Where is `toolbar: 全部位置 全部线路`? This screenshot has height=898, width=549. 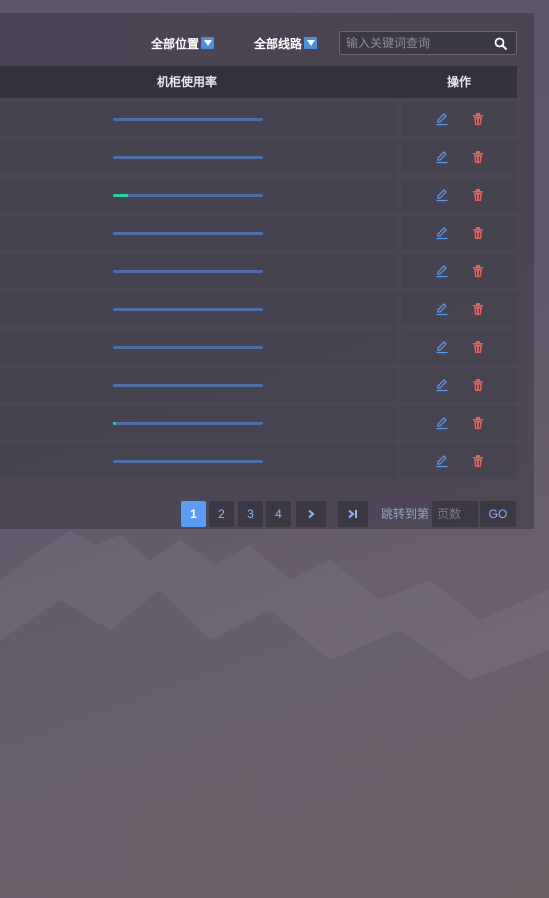
toolbar: 全部位置 全部线路 is located at coordinates (267, 43).